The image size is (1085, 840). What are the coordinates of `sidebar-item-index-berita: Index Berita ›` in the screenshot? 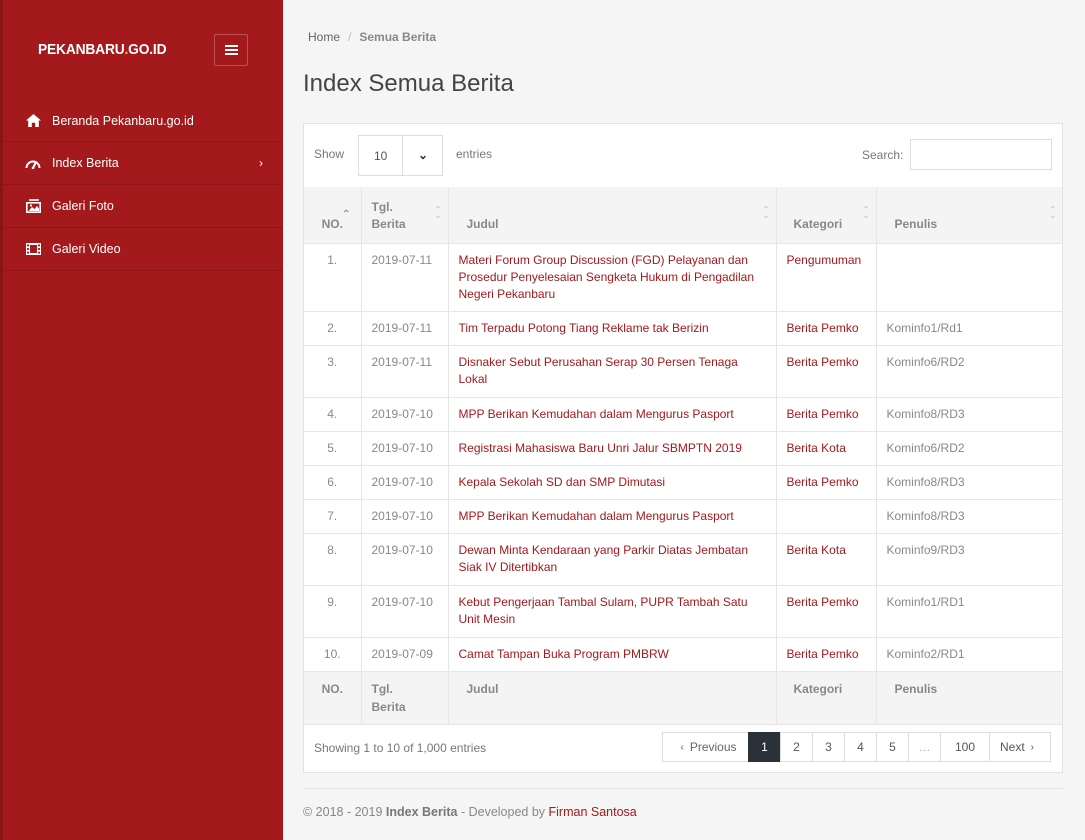 It's located at (143, 163).